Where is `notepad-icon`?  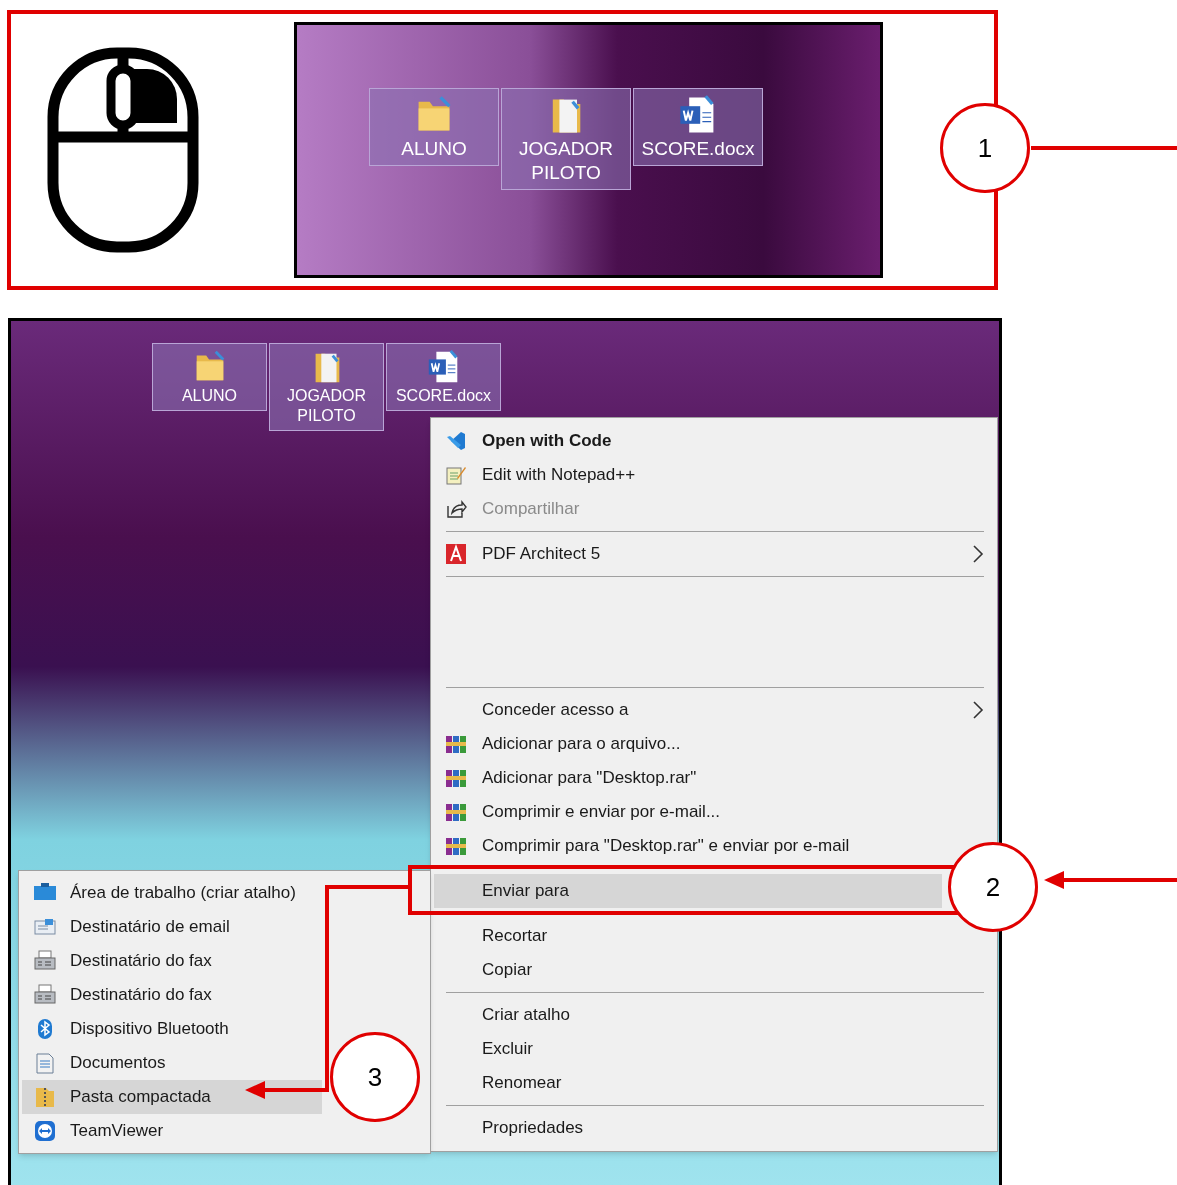
notepad-icon is located at coordinates (456, 475).